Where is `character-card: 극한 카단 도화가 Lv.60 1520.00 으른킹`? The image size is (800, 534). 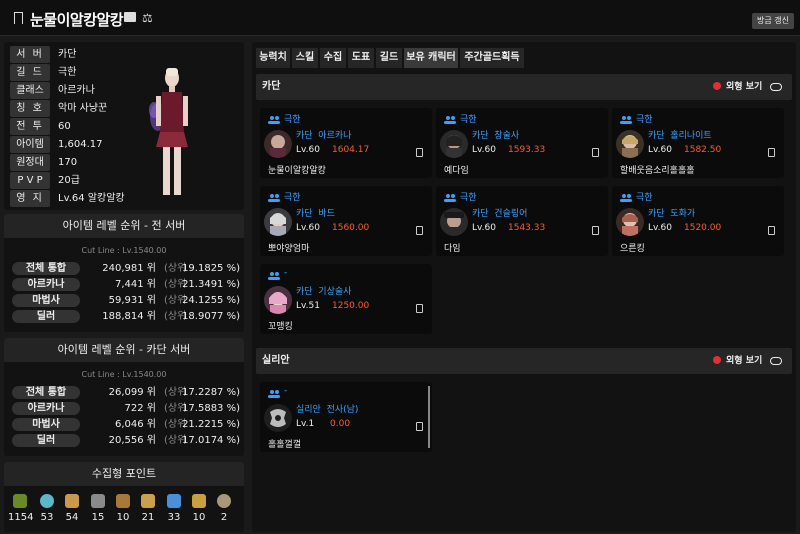 character-card: 극한 카단 도화가 Lv.60 1520.00 으른킹 is located at coordinates (698, 221).